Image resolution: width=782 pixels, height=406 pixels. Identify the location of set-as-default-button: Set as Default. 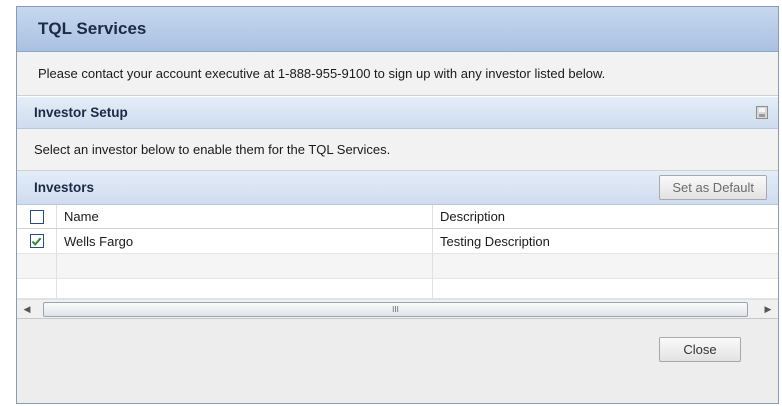
(713, 187).